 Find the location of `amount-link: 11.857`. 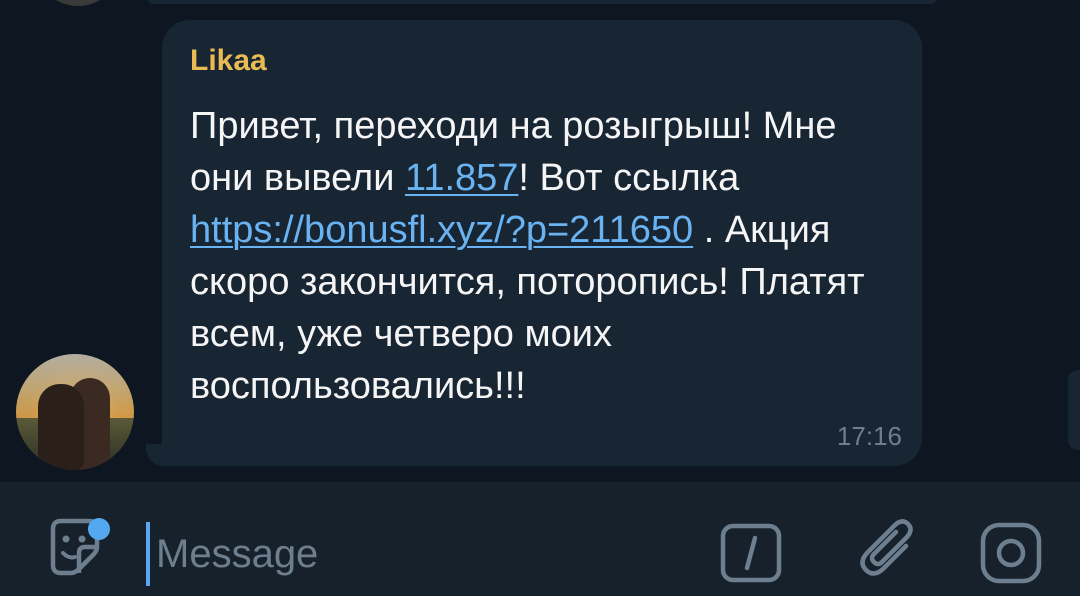

amount-link: 11.857 is located at coordinates (461, 178).